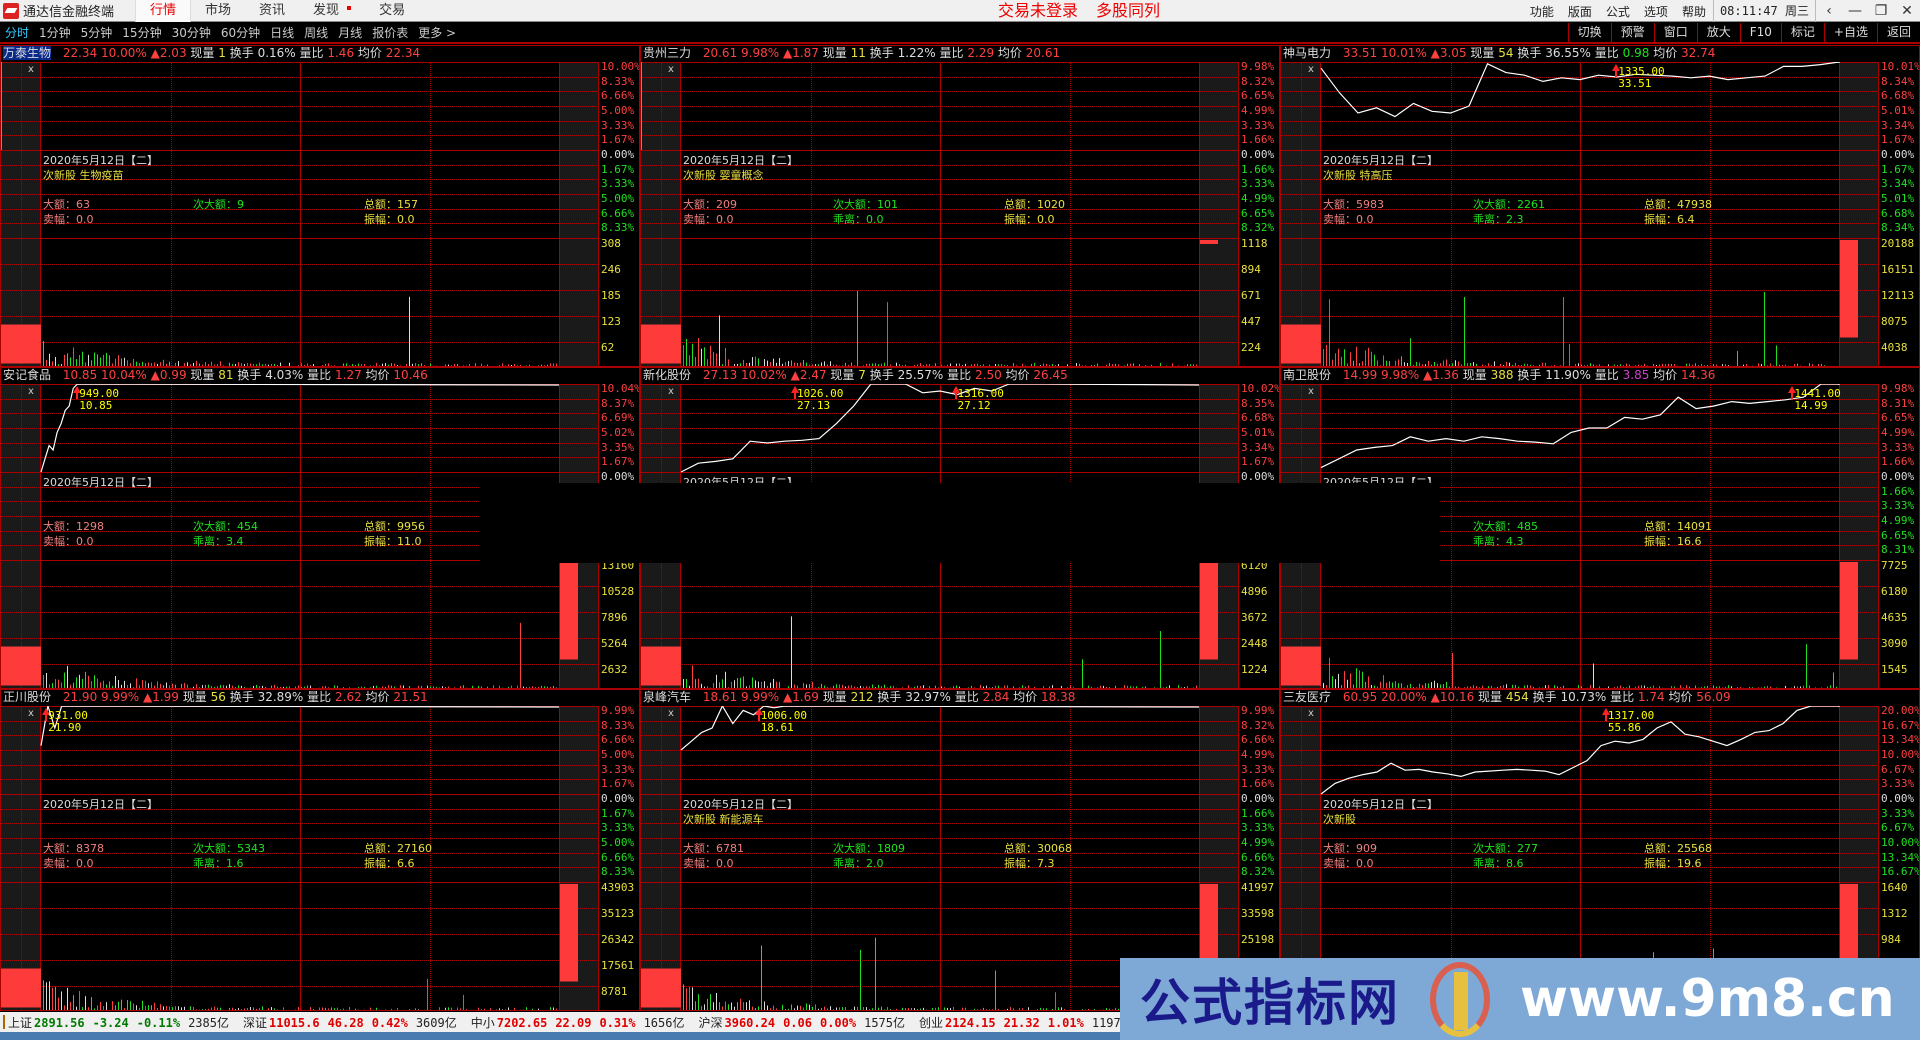  What do you see at coordinates (573, 1022) in the screenshot?
I see `index-change: 22.09` at bounding box center [573, 1022].